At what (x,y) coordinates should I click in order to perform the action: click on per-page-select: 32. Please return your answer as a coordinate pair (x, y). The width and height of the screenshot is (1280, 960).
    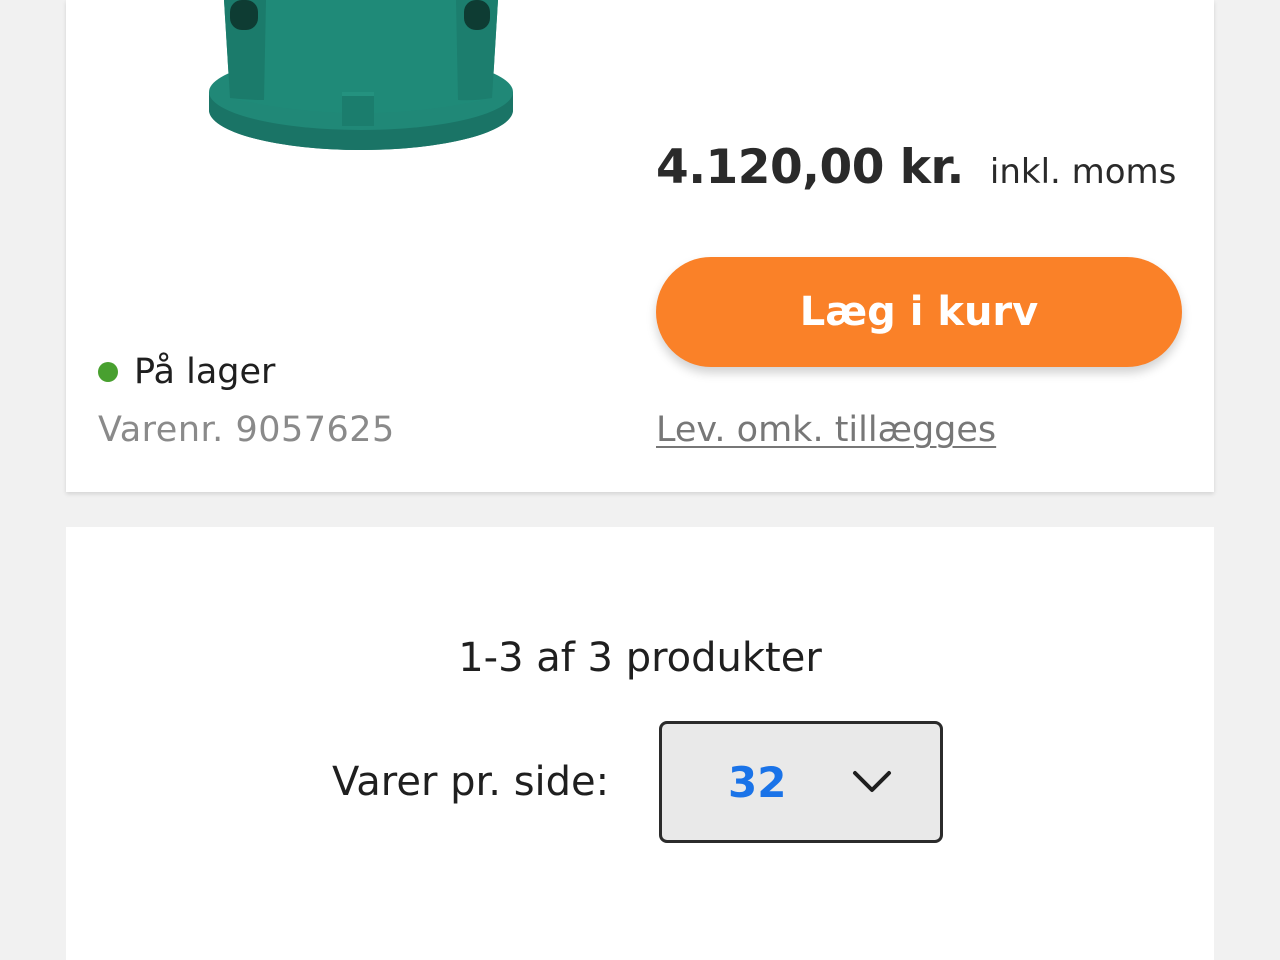
    Looking at the image, I should click on (801, 782).